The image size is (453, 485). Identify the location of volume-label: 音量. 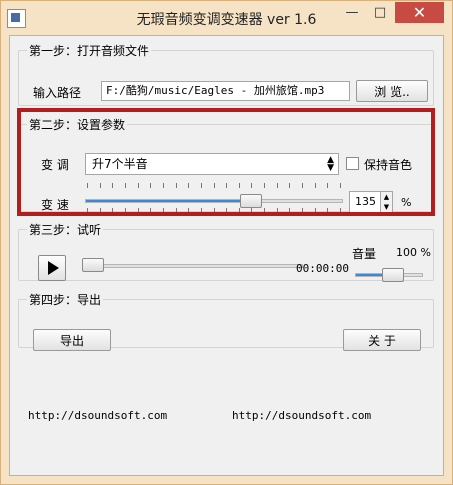
(364, 254).